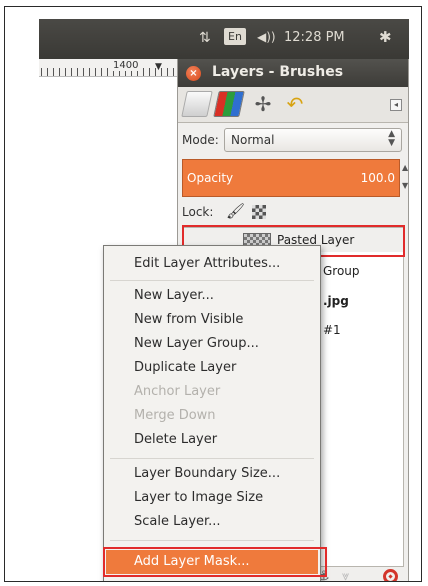 This screenshot has height=586, width=428. I want to click on paths-tab-icon: ✢, so click(263, 104).